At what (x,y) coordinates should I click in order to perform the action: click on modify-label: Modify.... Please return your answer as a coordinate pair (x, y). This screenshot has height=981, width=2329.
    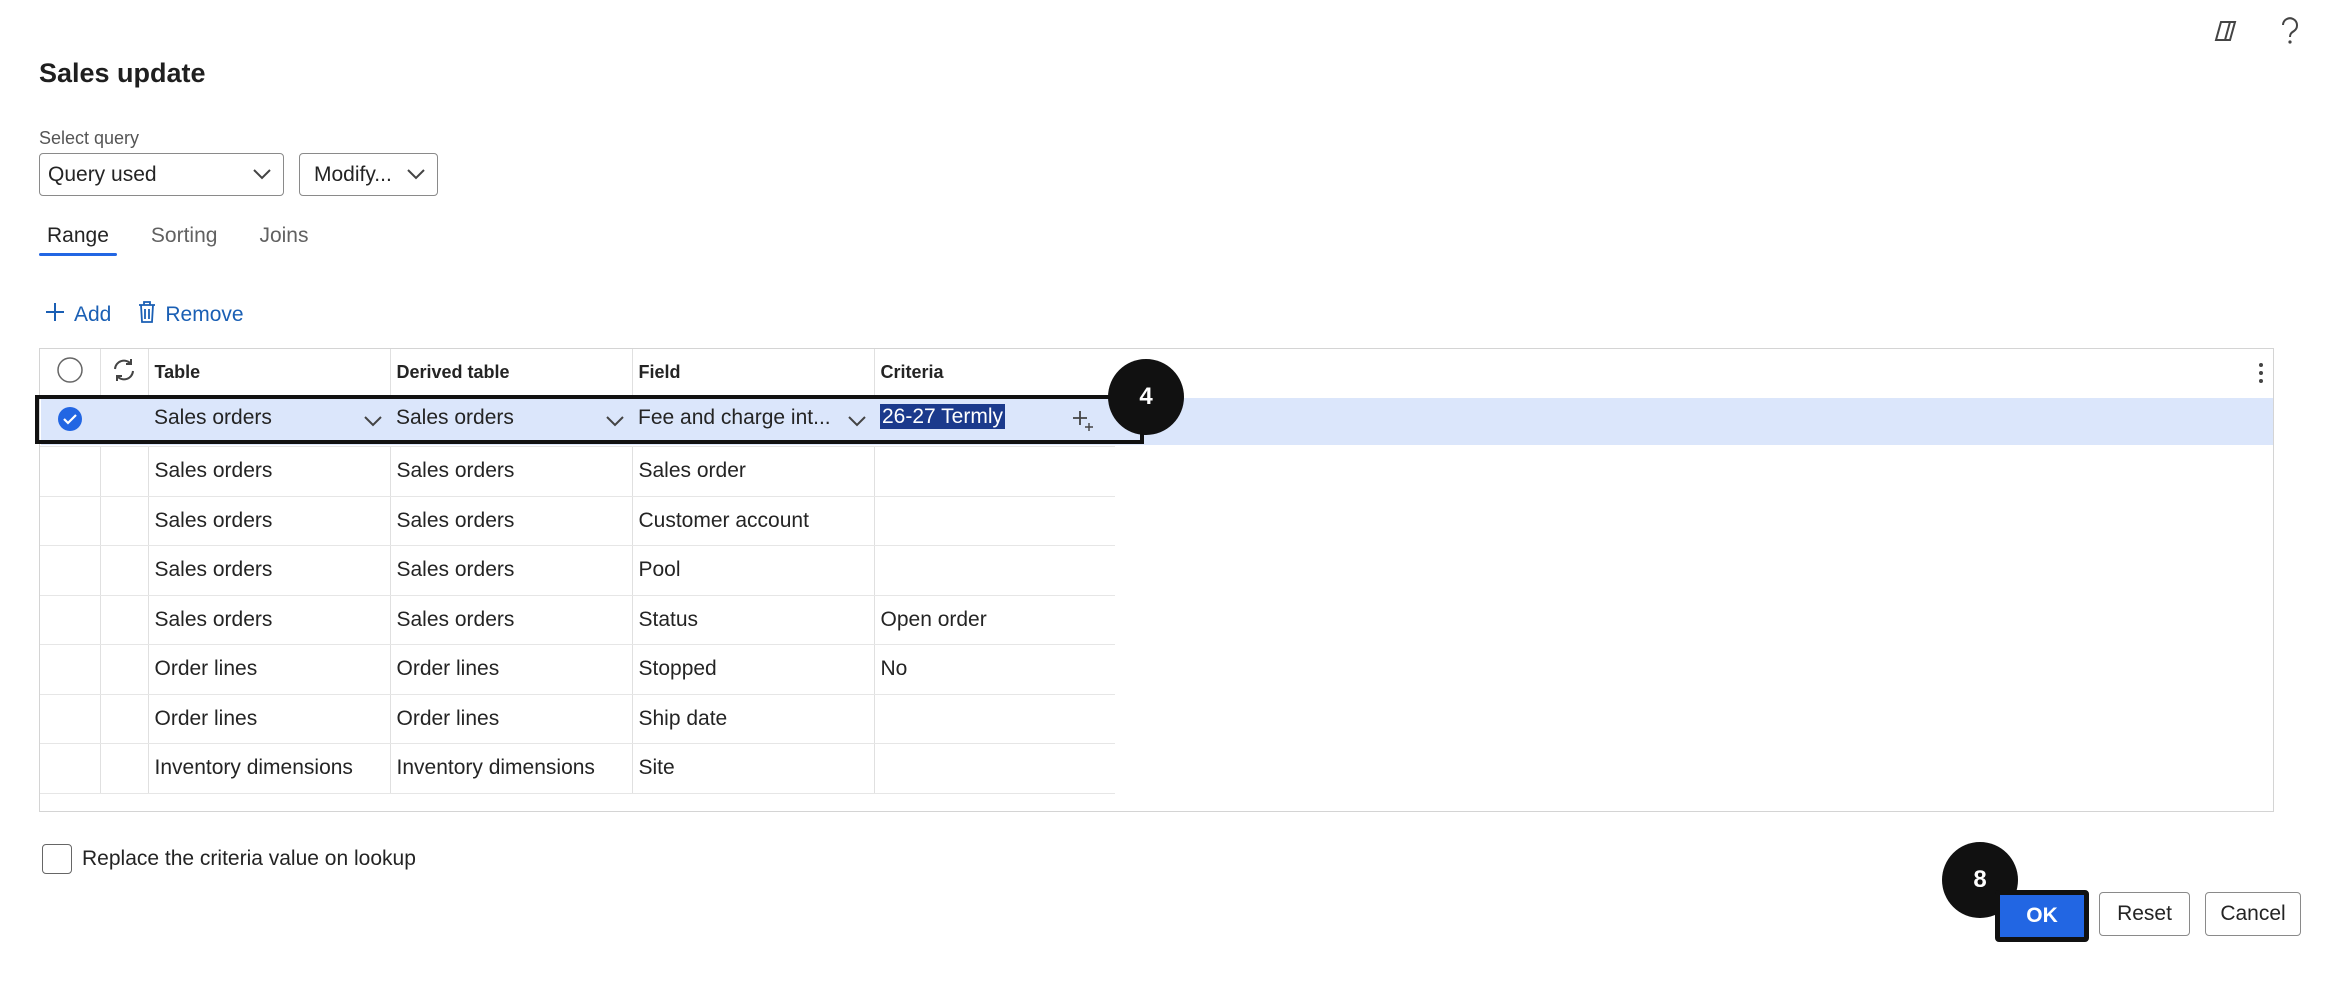
    Looking at the image, I should click on (353, 174).